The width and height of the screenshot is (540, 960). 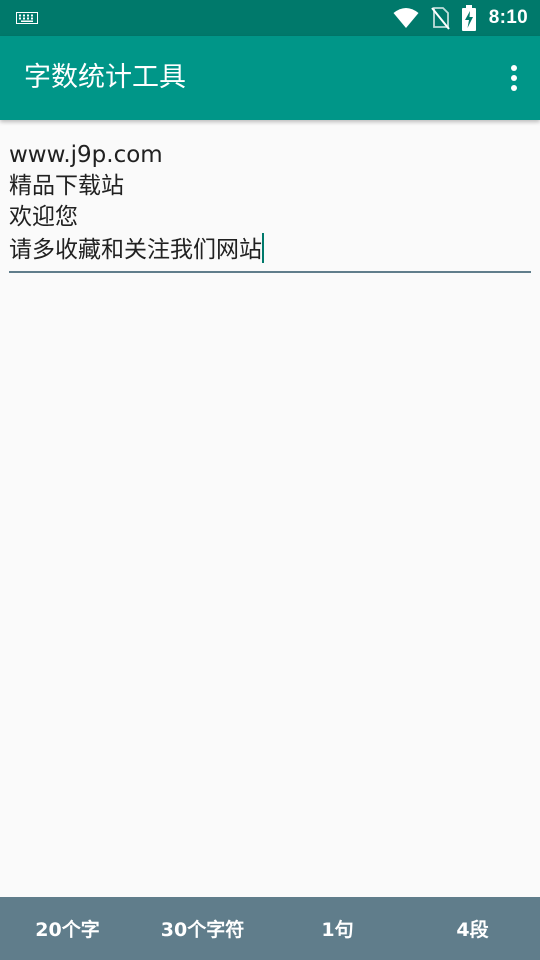 What do you see at coordinates (270, 249) in the screenshot?
I see `text-line-last: 请多收藏和关注我们网站` at bounding box center [270, 249].